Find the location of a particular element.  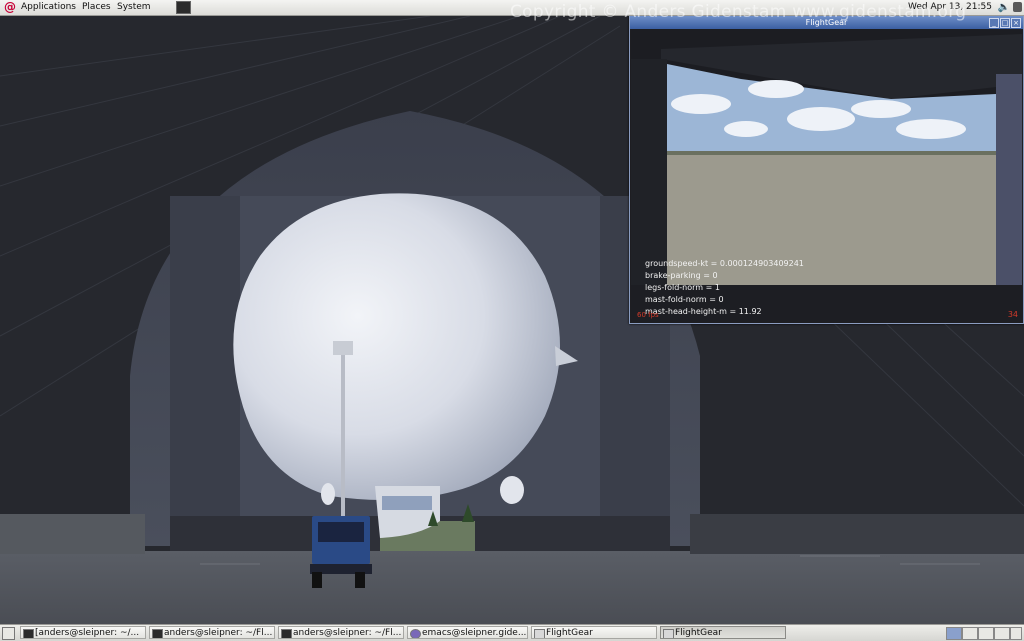

menu-places: Places is located at coordinates (96, 7).